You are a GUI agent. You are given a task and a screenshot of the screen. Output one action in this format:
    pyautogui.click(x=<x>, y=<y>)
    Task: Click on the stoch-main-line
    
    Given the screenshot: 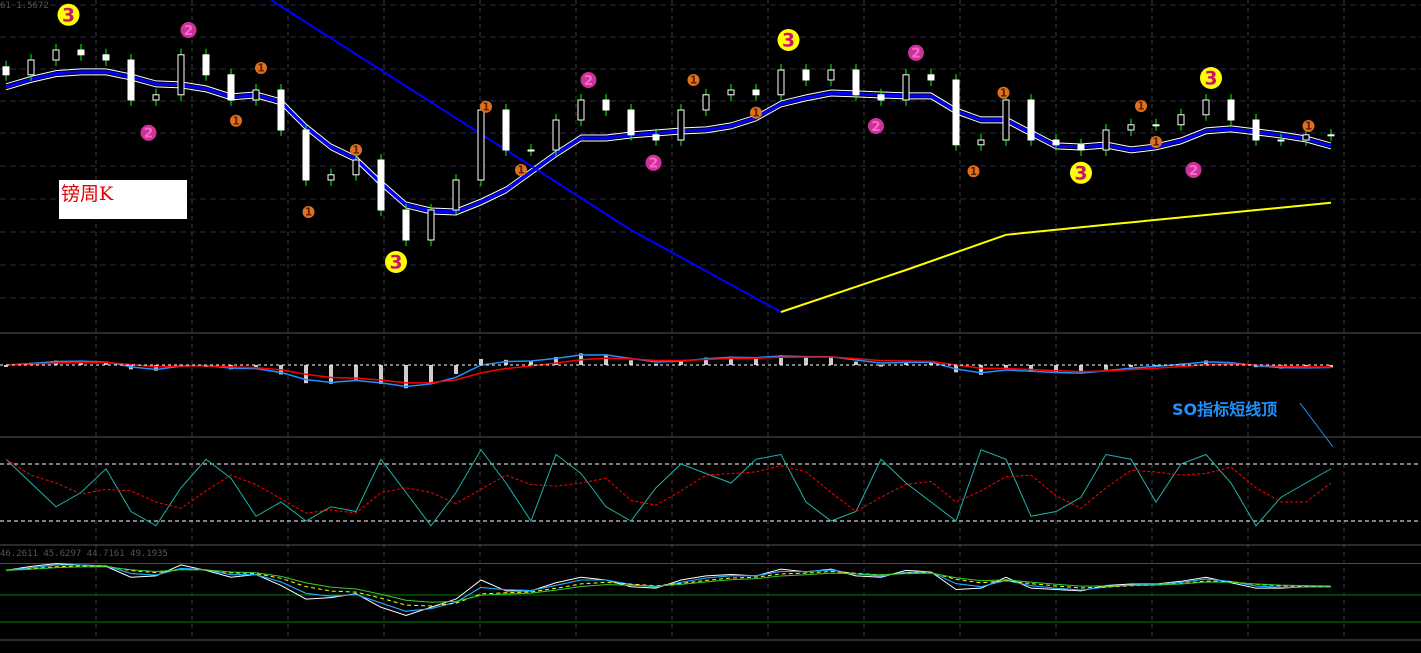 What is the action you would take?
    pyautogui.click(x=668, y=487)
    